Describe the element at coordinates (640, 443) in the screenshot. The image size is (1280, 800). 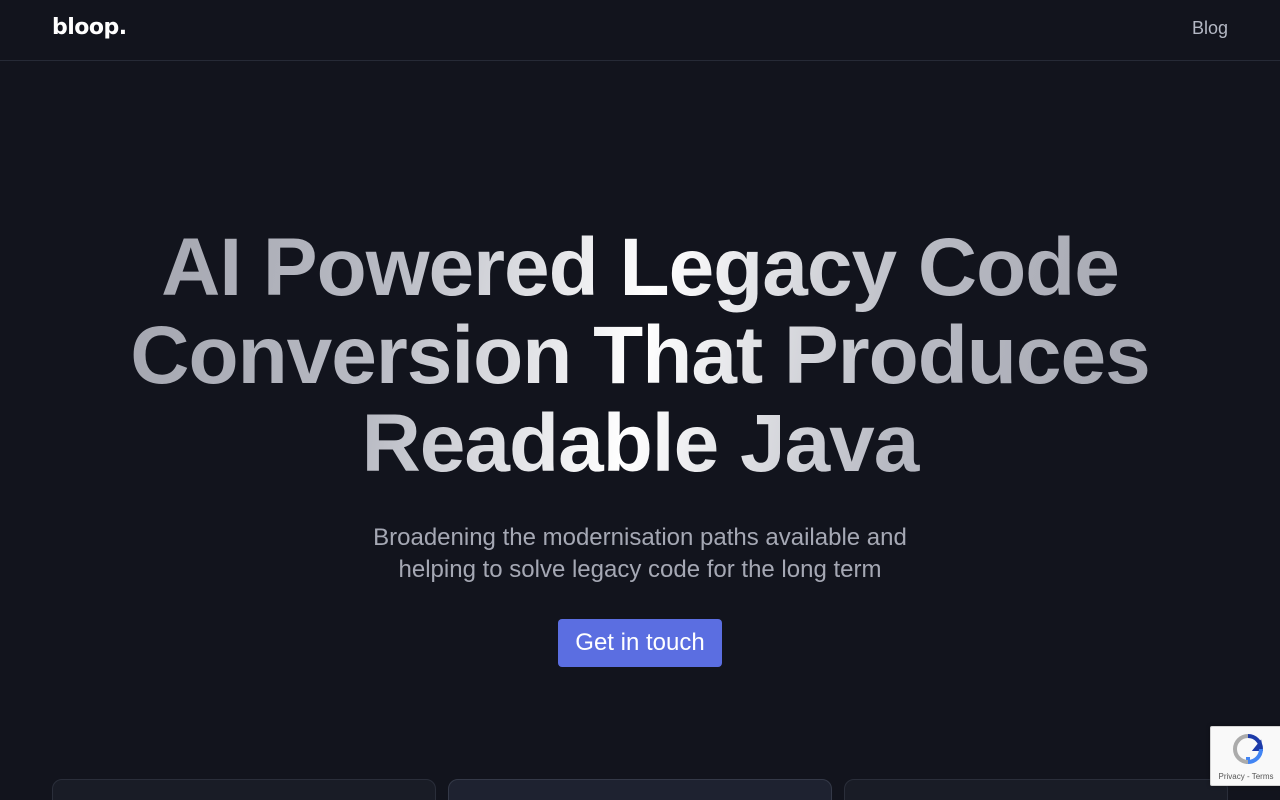
I see `hero-title-line: Readable Java` at that location.